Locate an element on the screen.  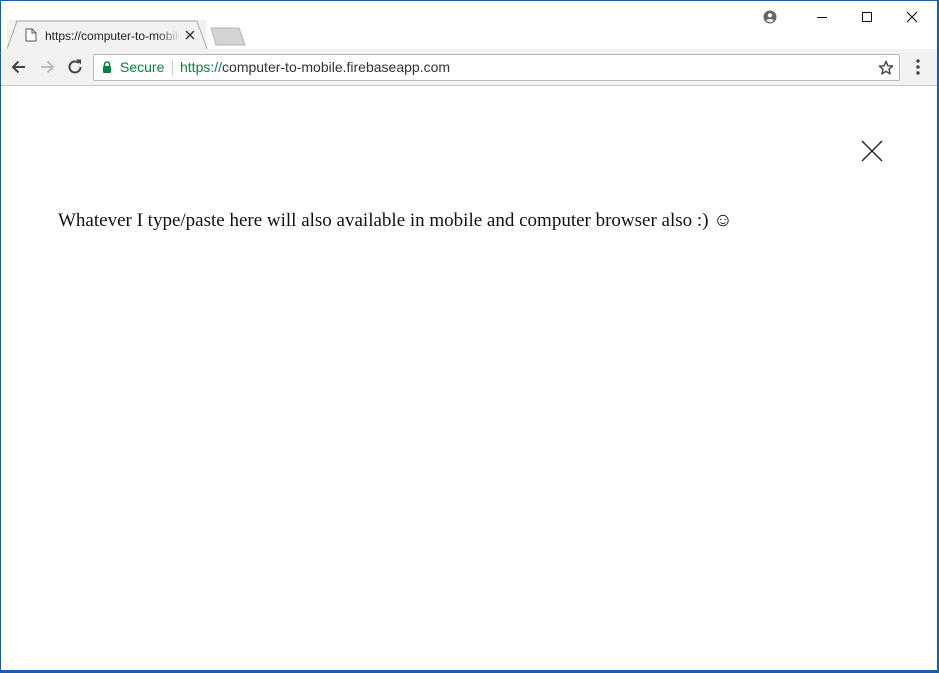
close-x-button is located at coordinates (872, 151).